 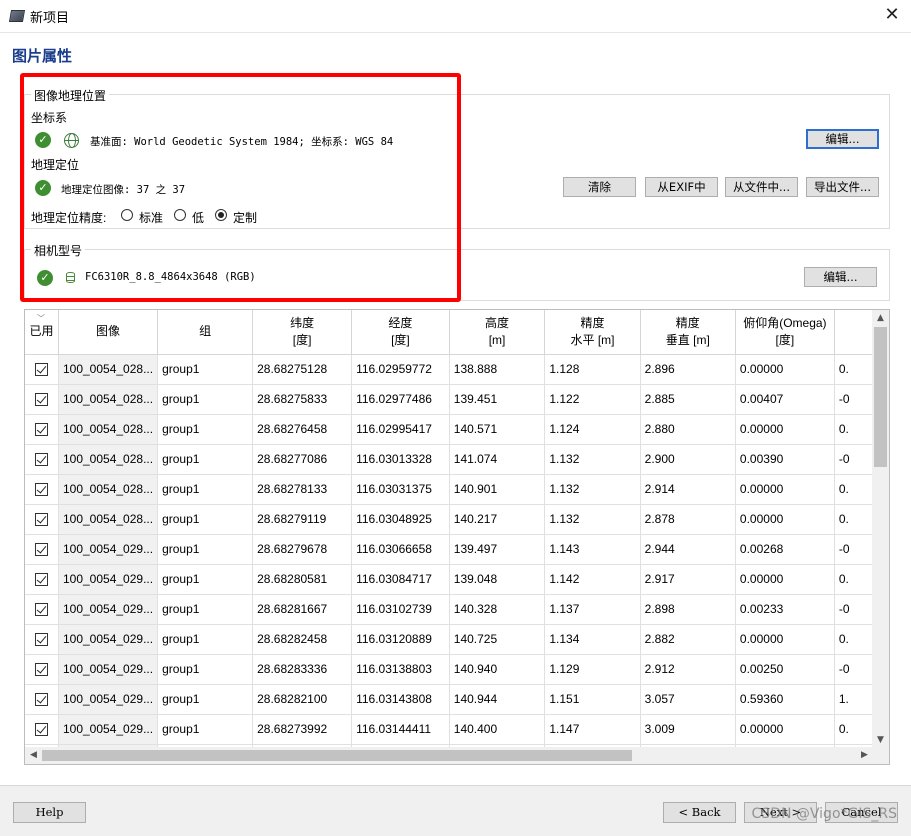 I want to click on accuracy-vertical-cell: 2.944, so click(x=688, y=549).